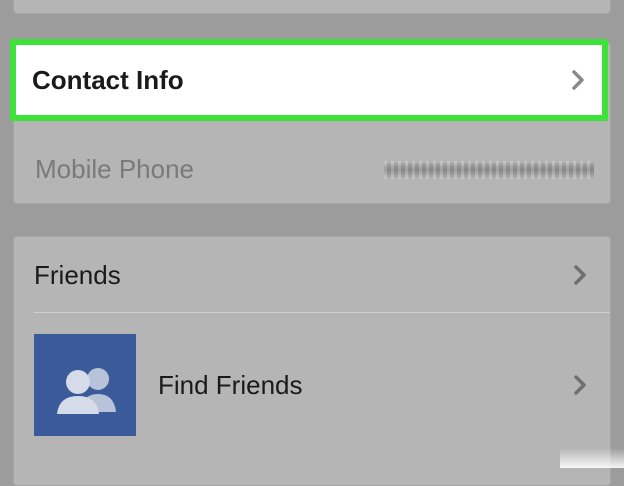 This screenshot has width=624, height=486. What do you see at coordinates (489, 170) in the screenshot?
I see `redacted-phone-value` at bounding box center [489, 170].